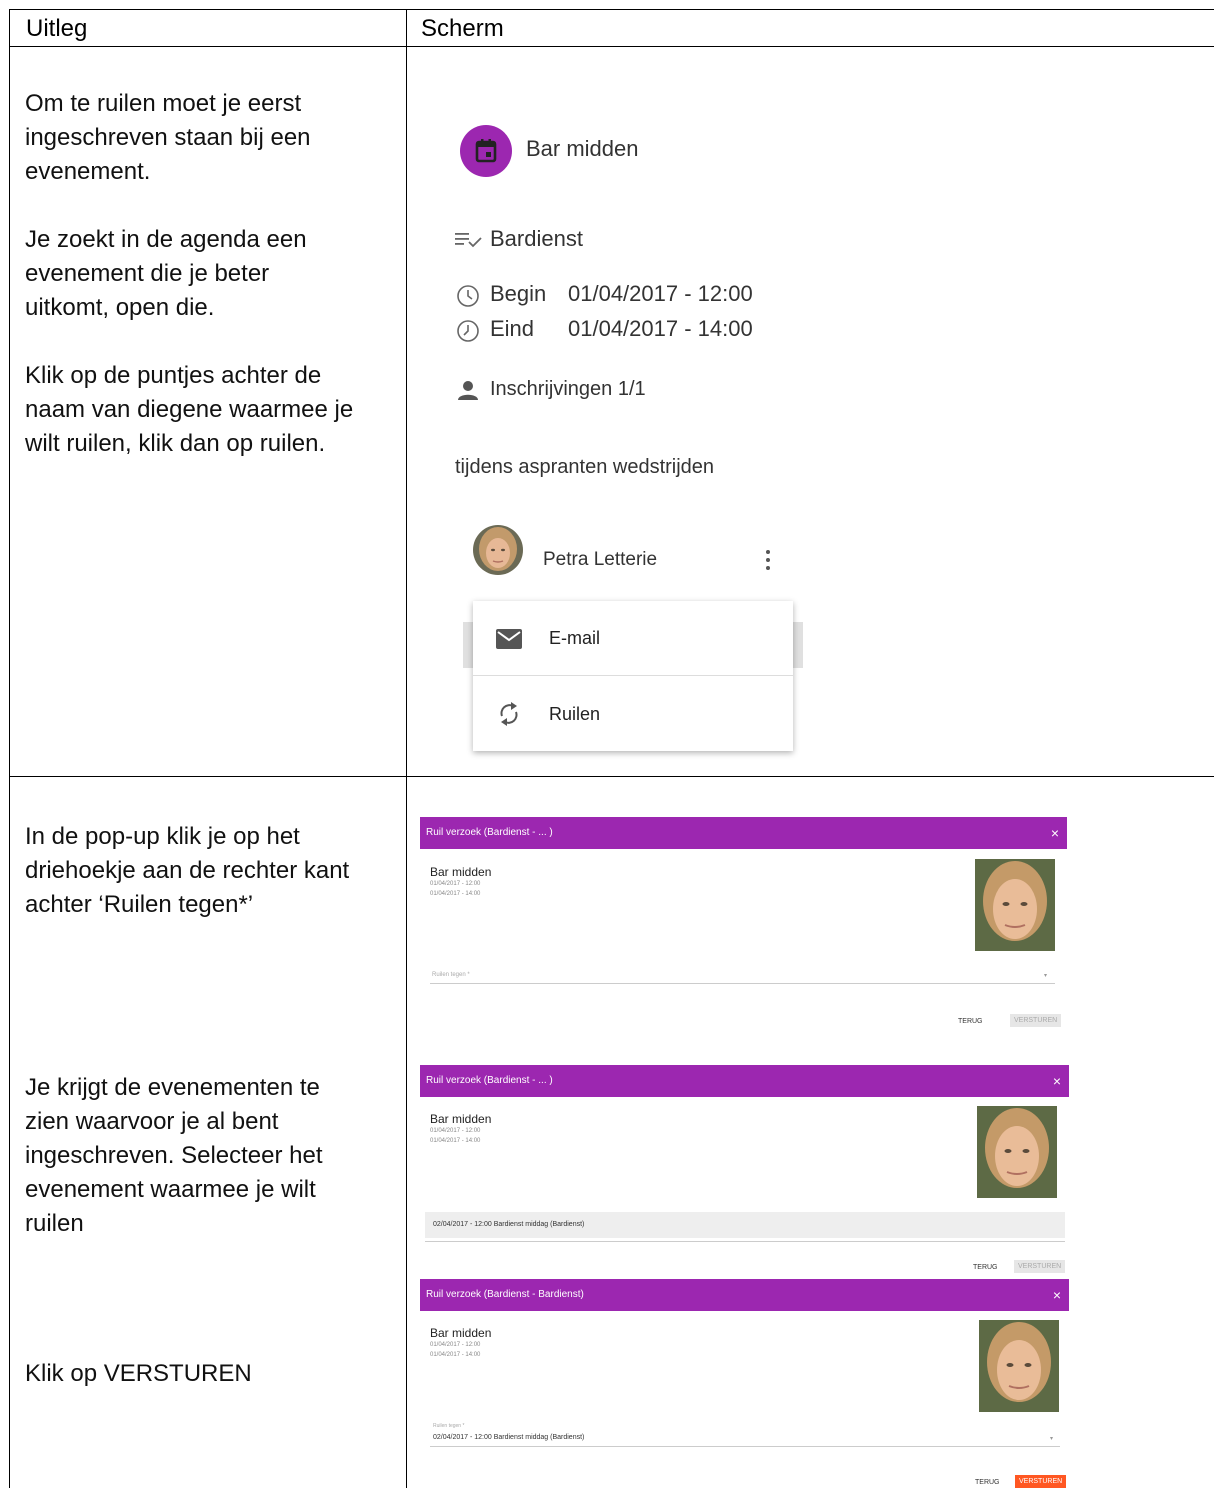 Image resolution: width=1214 pixels, height=1488 pixels. I want to click on person-name: Petra Letterie, so click(600, 559).